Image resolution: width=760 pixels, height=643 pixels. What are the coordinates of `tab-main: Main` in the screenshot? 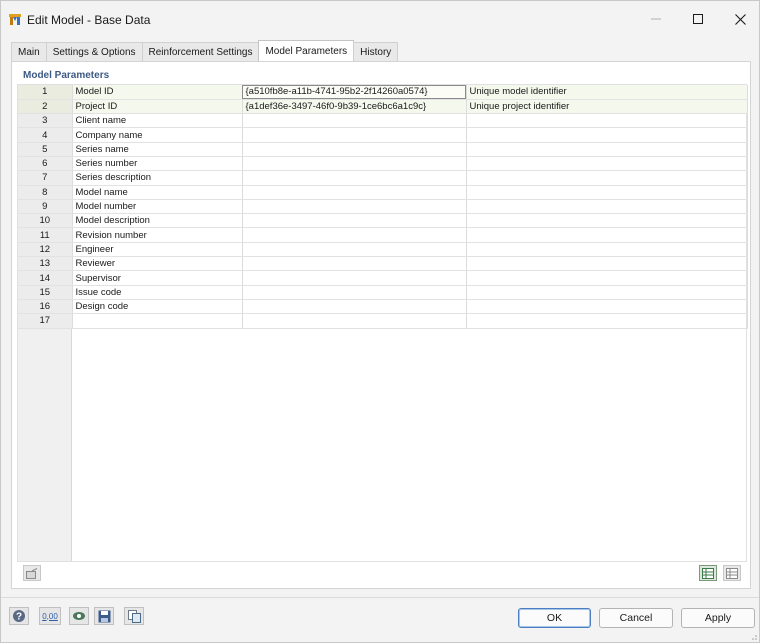 It's located at (29, 51).